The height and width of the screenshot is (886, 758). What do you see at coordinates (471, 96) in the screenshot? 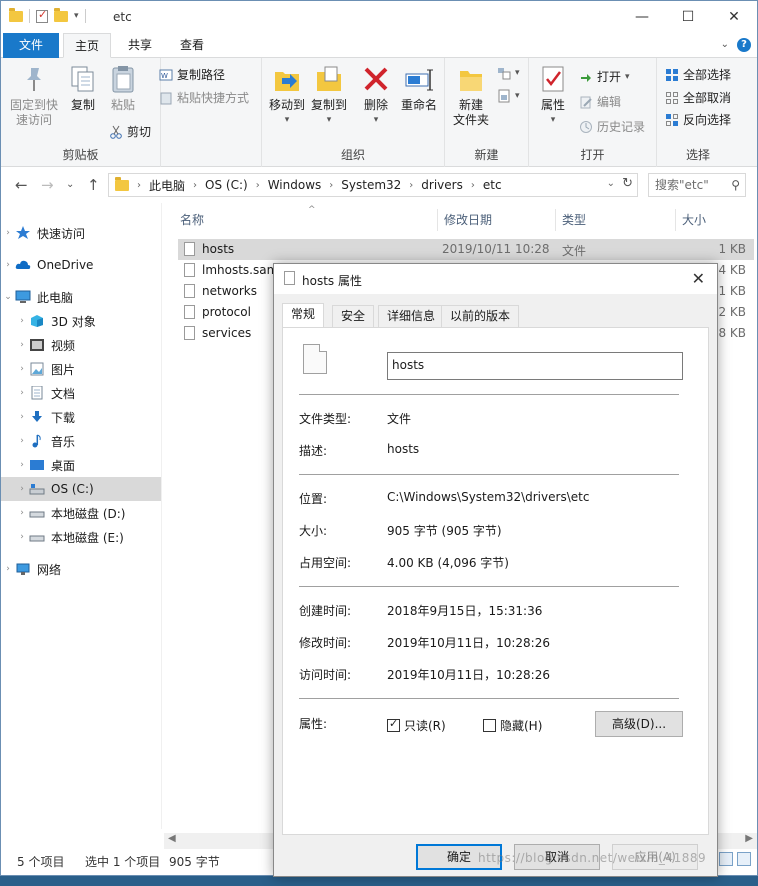
I see `new-folder-button: 新建 文件夹` at bounding box center [471, 96].